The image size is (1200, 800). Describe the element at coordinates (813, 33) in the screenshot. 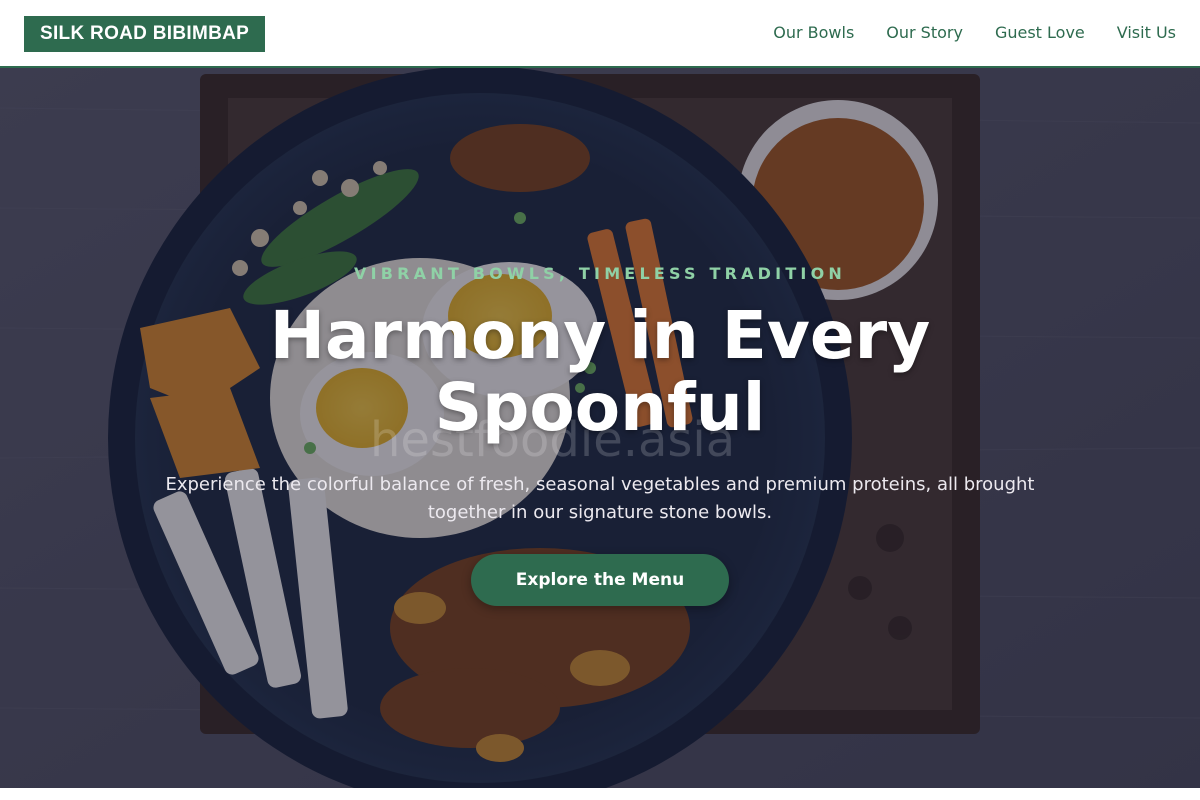

I see `nav-link-our-bowls: Our Bowls` at that location.